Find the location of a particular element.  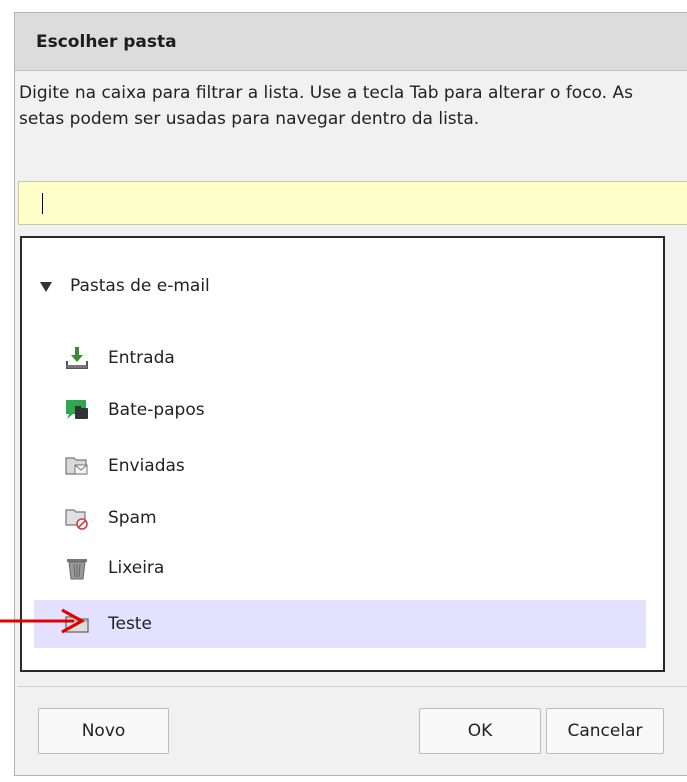

folder-label: Spam is located at coordinates (132, 518).